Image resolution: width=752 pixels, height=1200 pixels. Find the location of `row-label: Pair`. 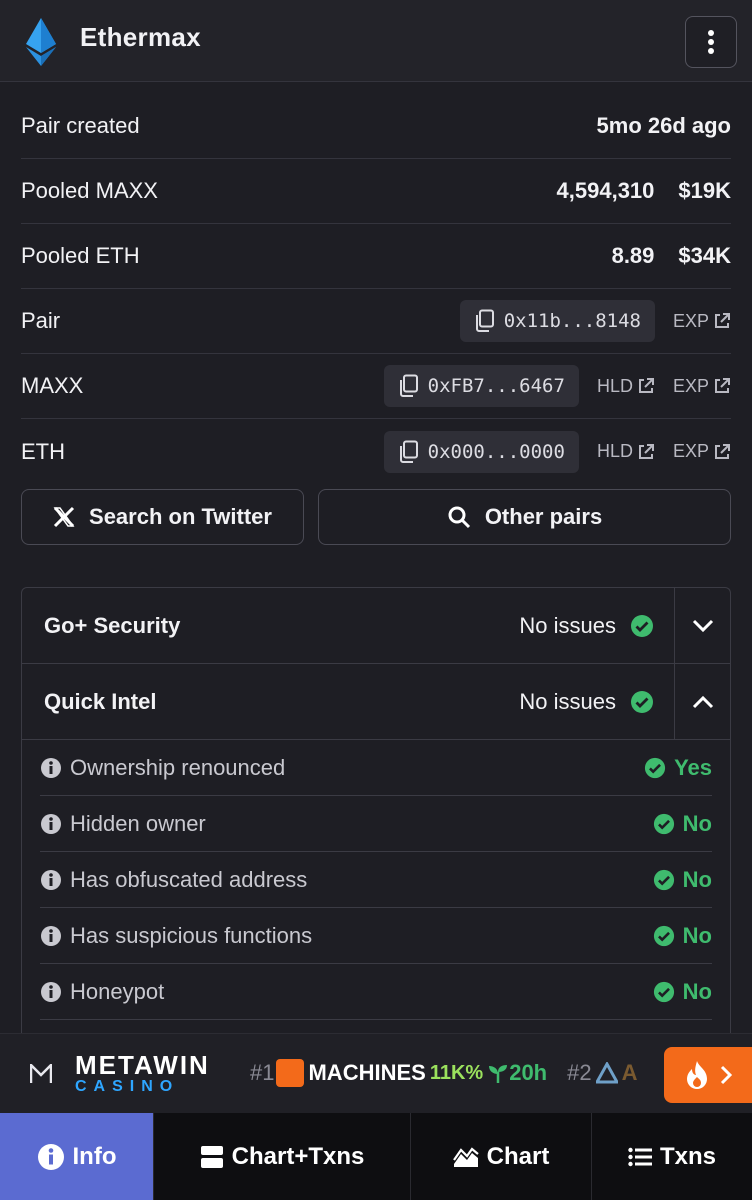

row-label: Pair is located at coordinates (41, 320).